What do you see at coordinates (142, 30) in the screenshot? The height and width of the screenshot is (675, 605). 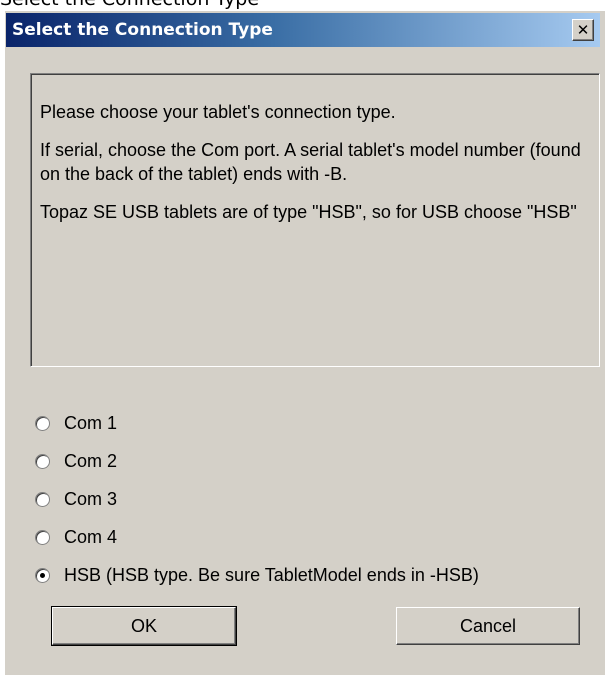 I see `dialog-title: Select the Connection Type` at bounding box center [142, 30].